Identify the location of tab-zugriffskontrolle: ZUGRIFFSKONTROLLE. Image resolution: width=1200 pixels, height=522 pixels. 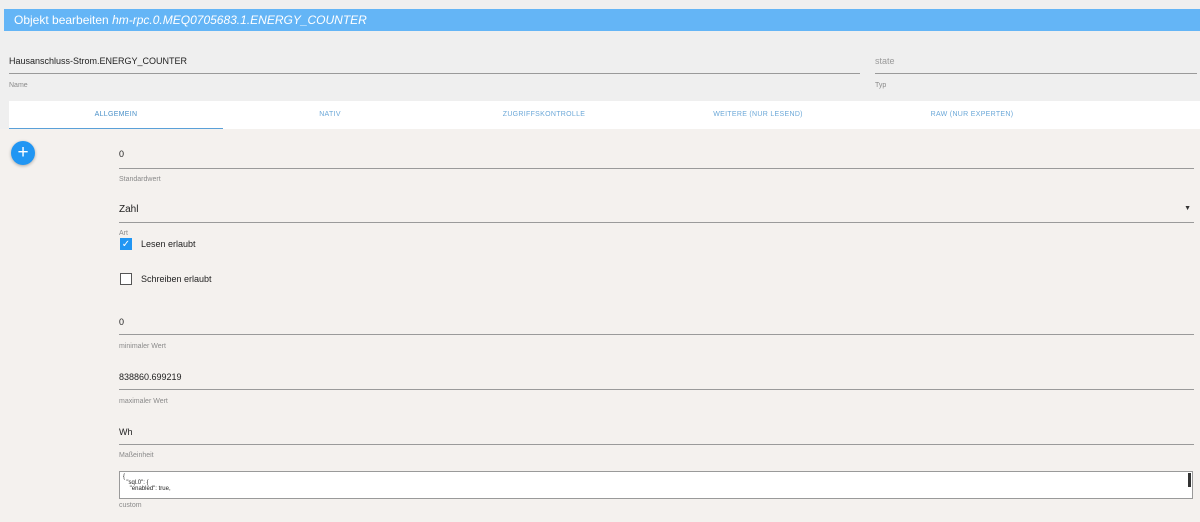
(544, 115).